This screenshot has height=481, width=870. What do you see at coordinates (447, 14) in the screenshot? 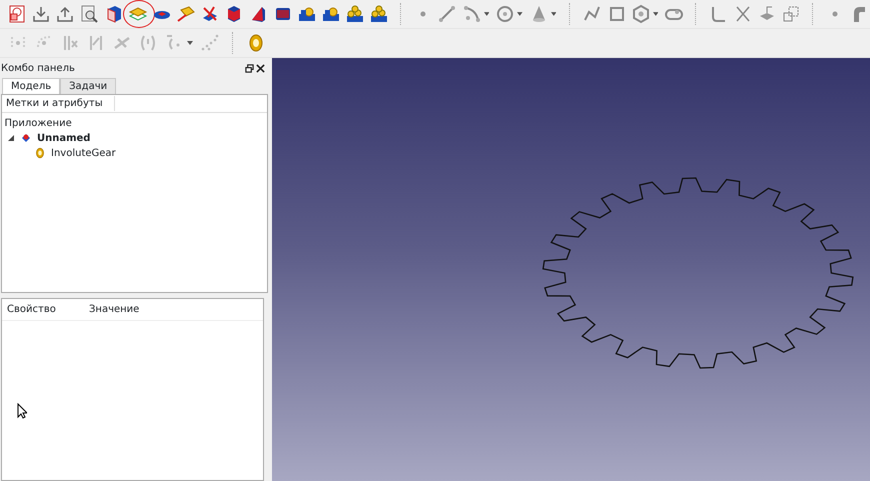
I see `line-icon` at bounding box center [447, 14].